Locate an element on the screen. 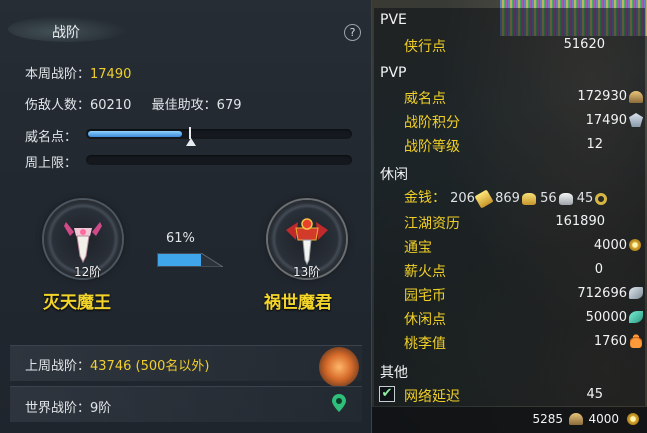 The image size is (647, 433). stats-row: 伤敌人数：60210 最佳助攻：679 is located at coordinates (133, 103).